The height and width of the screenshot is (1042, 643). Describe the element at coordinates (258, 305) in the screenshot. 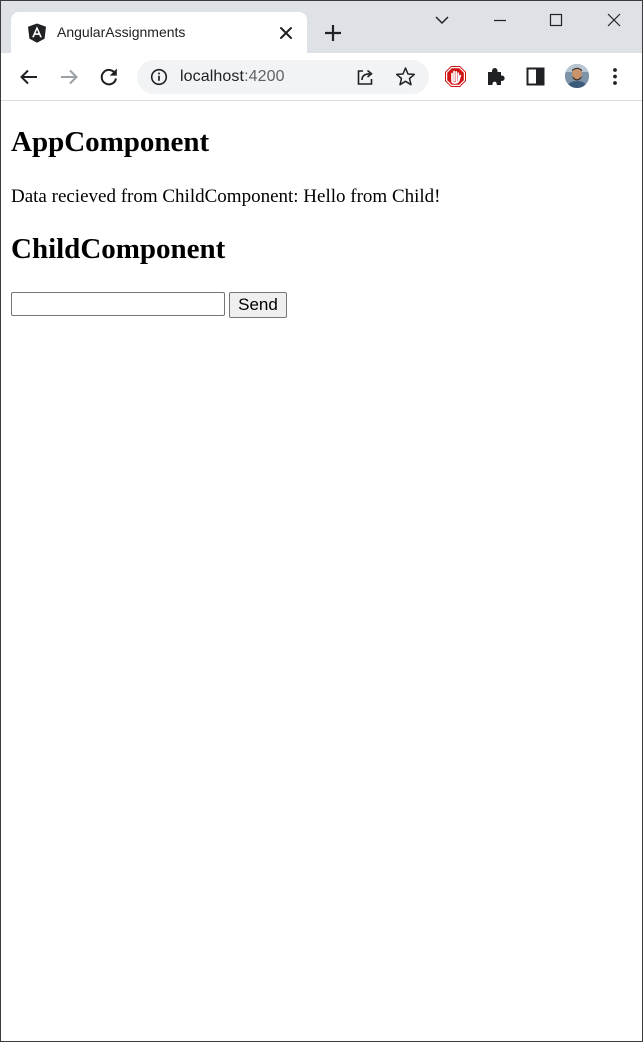

I see `send-button: Send` at that location.